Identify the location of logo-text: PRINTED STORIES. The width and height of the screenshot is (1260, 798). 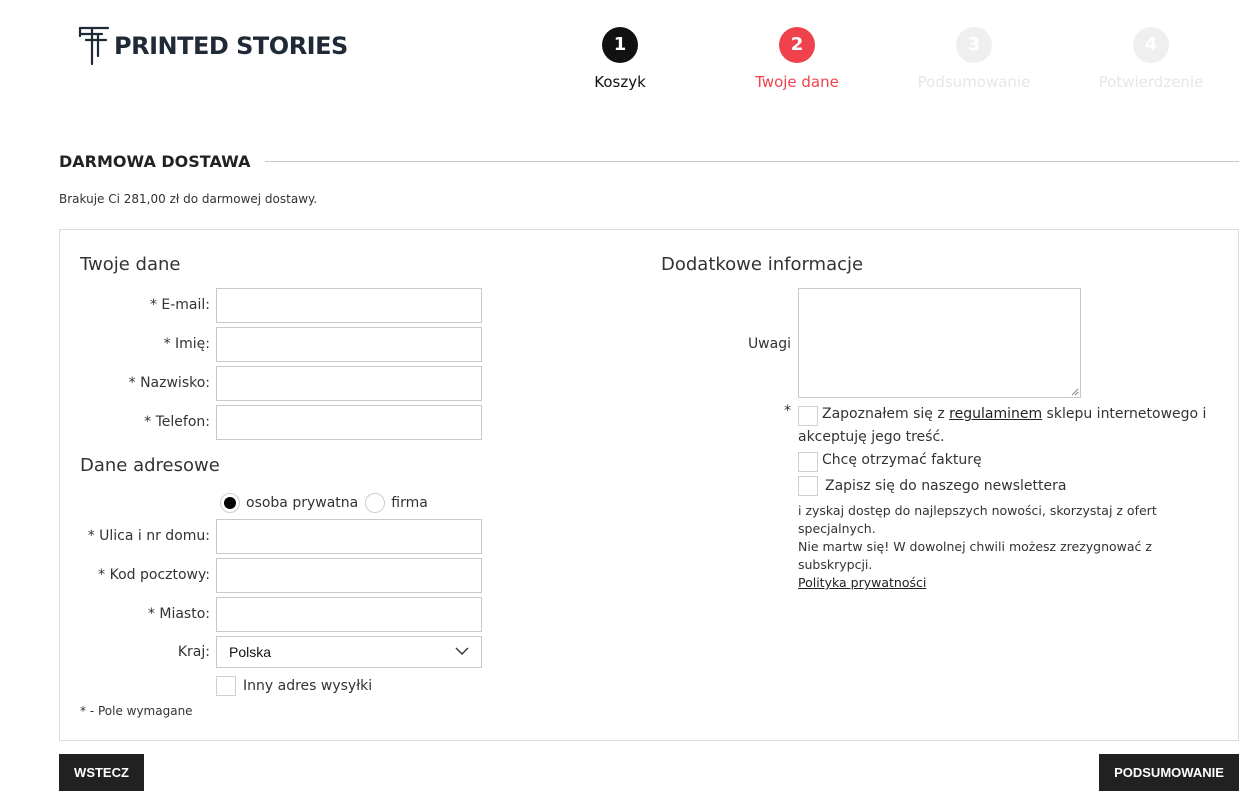
(231, 46).